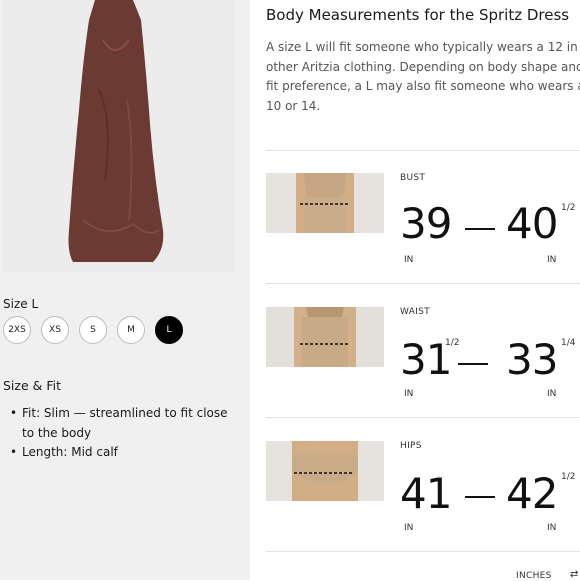 The image size is (580, 581). I want to click on size-option-2xs: 2XS, so click(17, 330).